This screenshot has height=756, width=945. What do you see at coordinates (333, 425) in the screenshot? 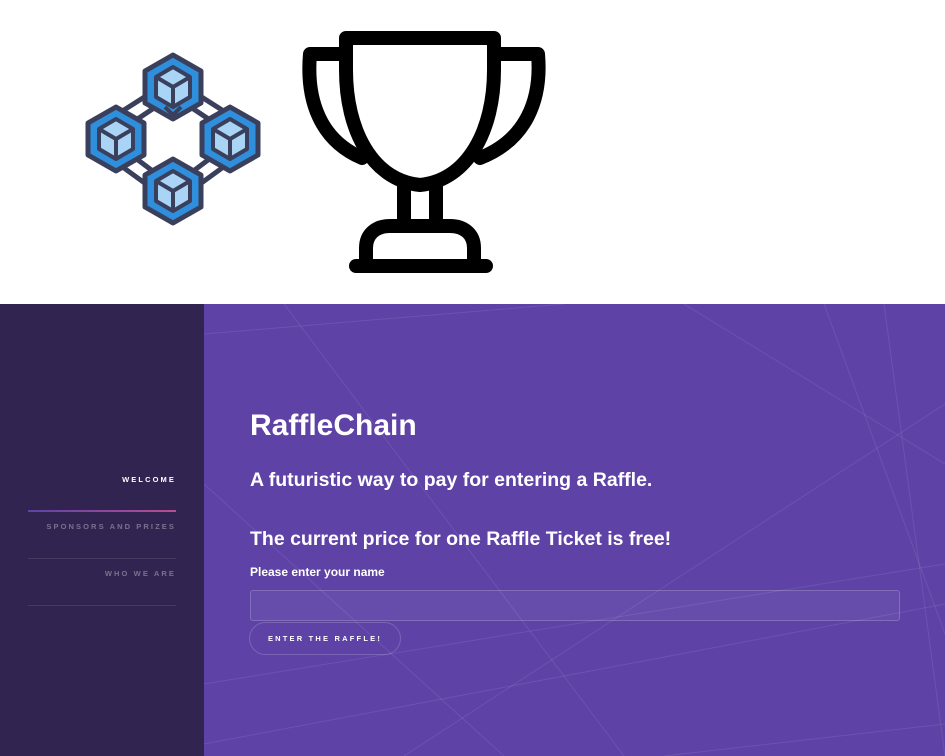
I see `app-title: RaffleChain` at bounding box center [333, 425].